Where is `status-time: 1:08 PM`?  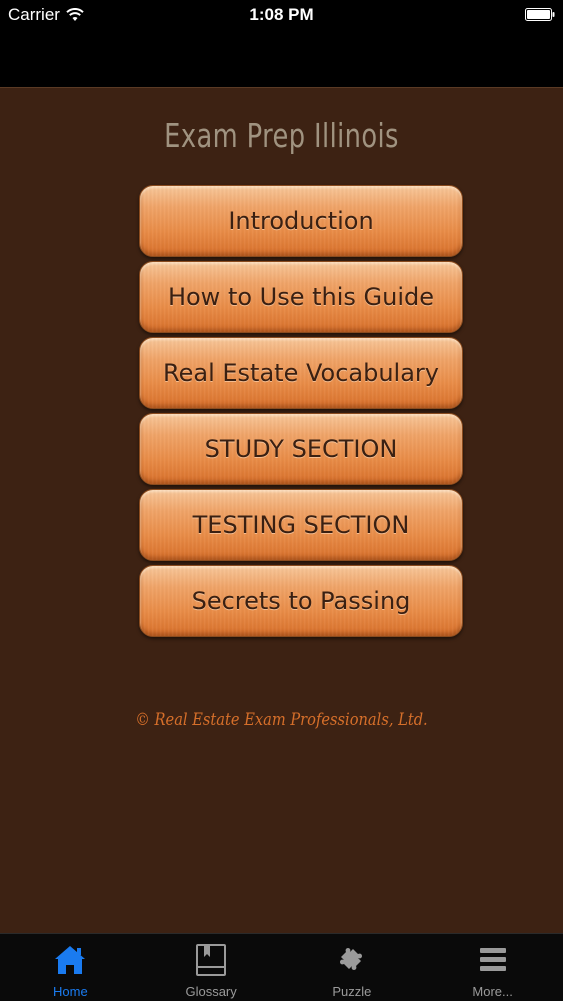 status-time: 1:08 PM is located at coordinates (281, 14).